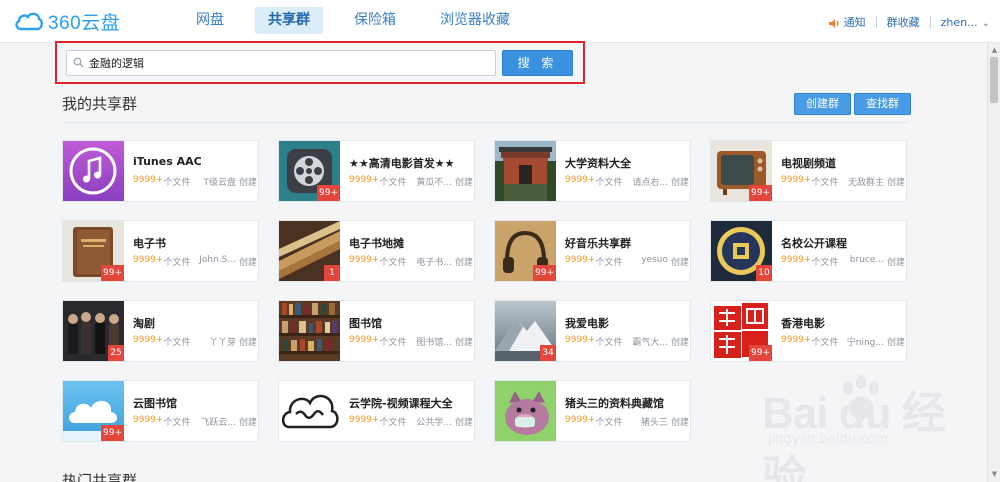  What do you see at coordinates (592, 331) in the screenshot?
I see `group-card: 34 我爱电影 9999+ 个文件 霸气大... 创建` at bounding box center [592, 331].